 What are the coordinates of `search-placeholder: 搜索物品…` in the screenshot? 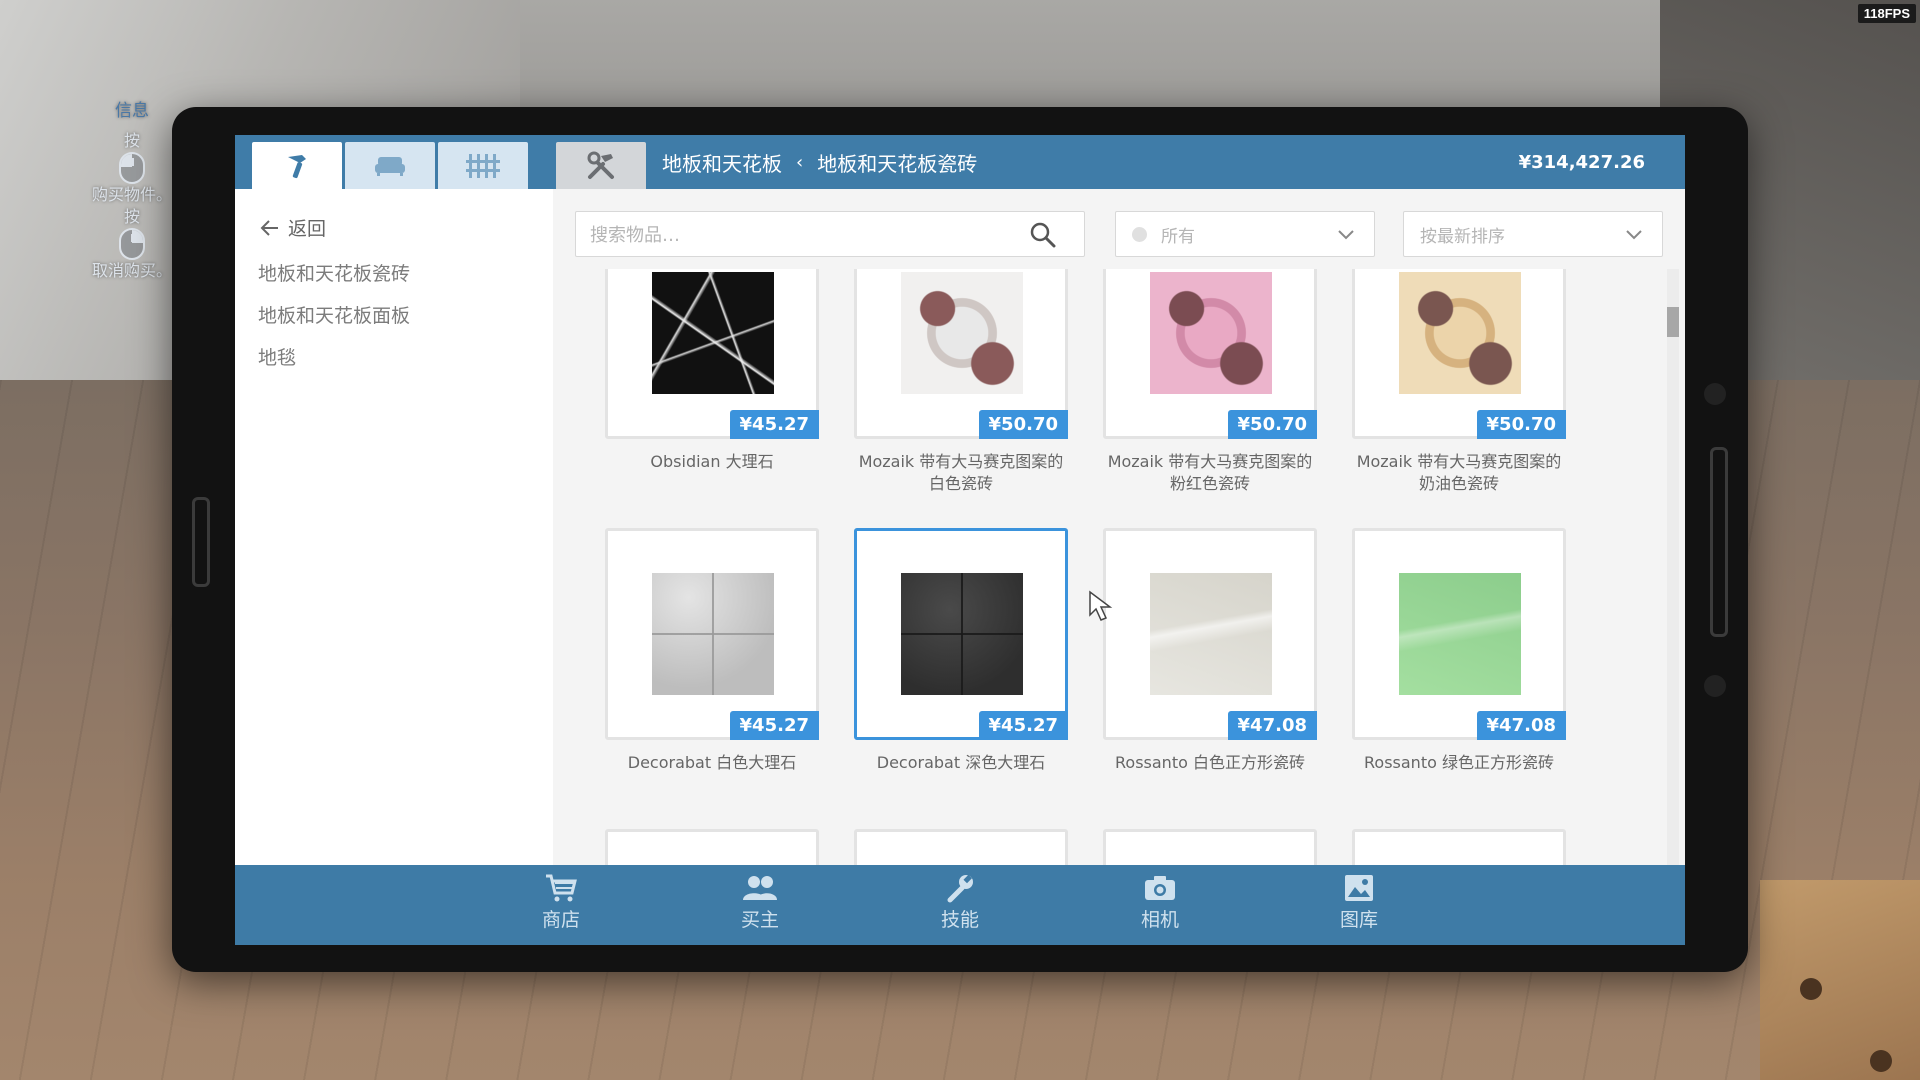 It's located at (635, 235).